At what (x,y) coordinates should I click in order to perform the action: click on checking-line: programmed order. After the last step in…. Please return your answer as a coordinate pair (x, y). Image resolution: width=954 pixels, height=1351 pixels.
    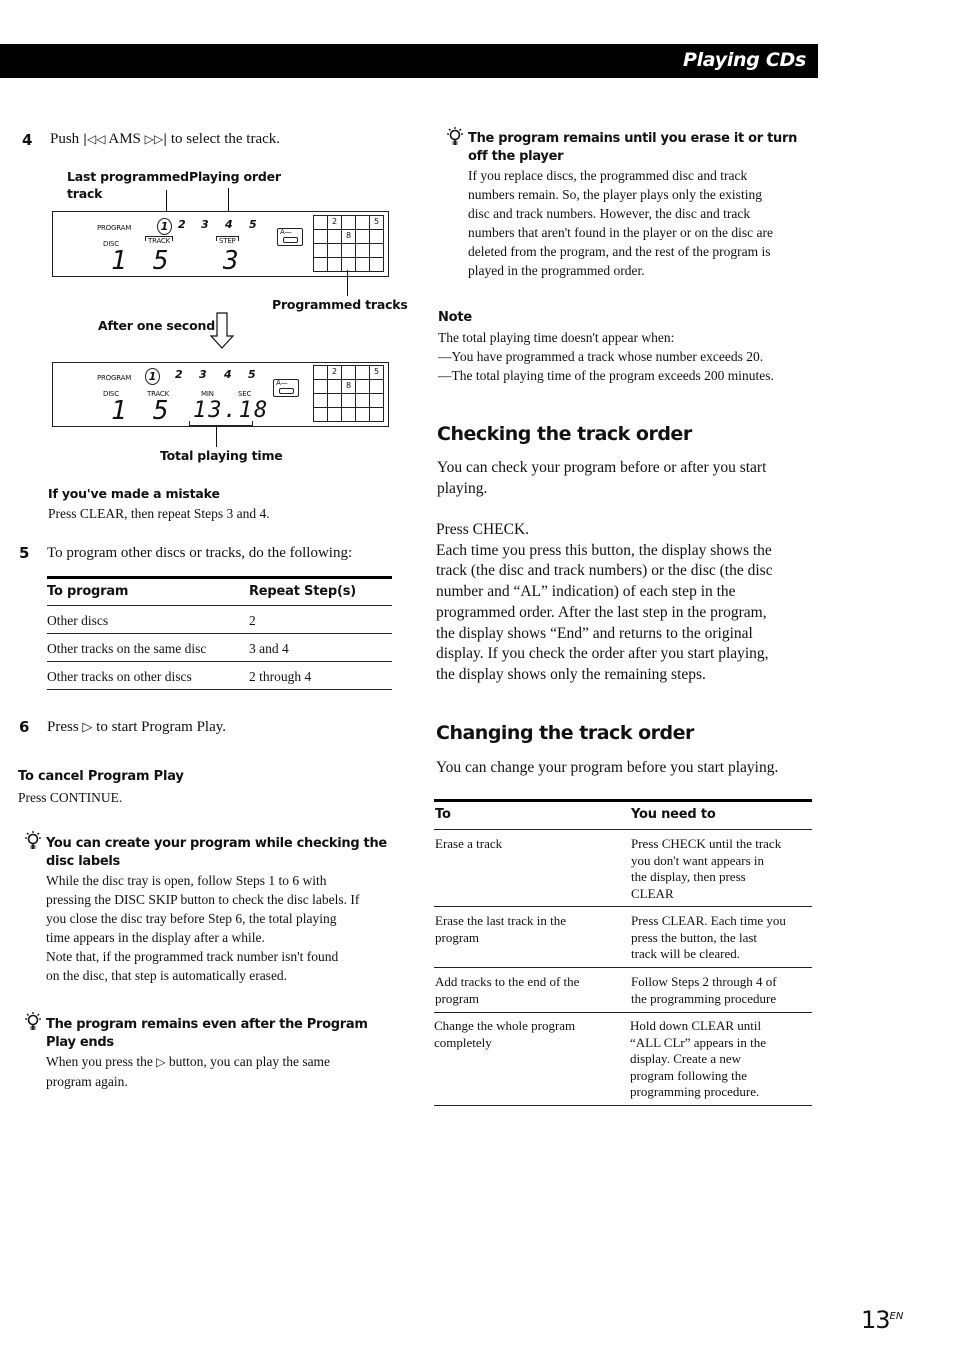
    Looking at the image, I should click on (601, 612).